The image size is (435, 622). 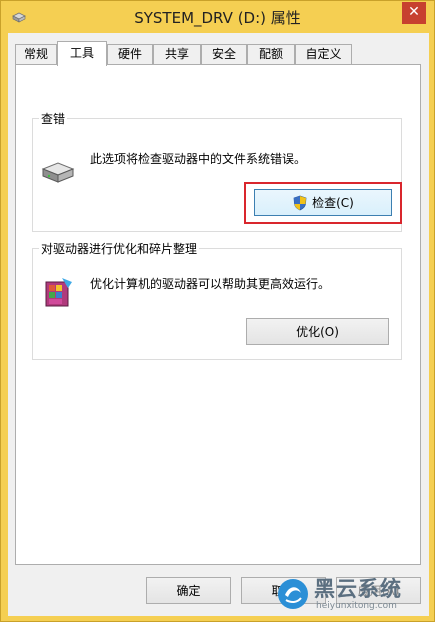 What do you see at coordinates (119, 248) in the screenshot?
I see `optimize-title: 对驱动器进行优化和碎片整理` at bounding box center [119, 248].